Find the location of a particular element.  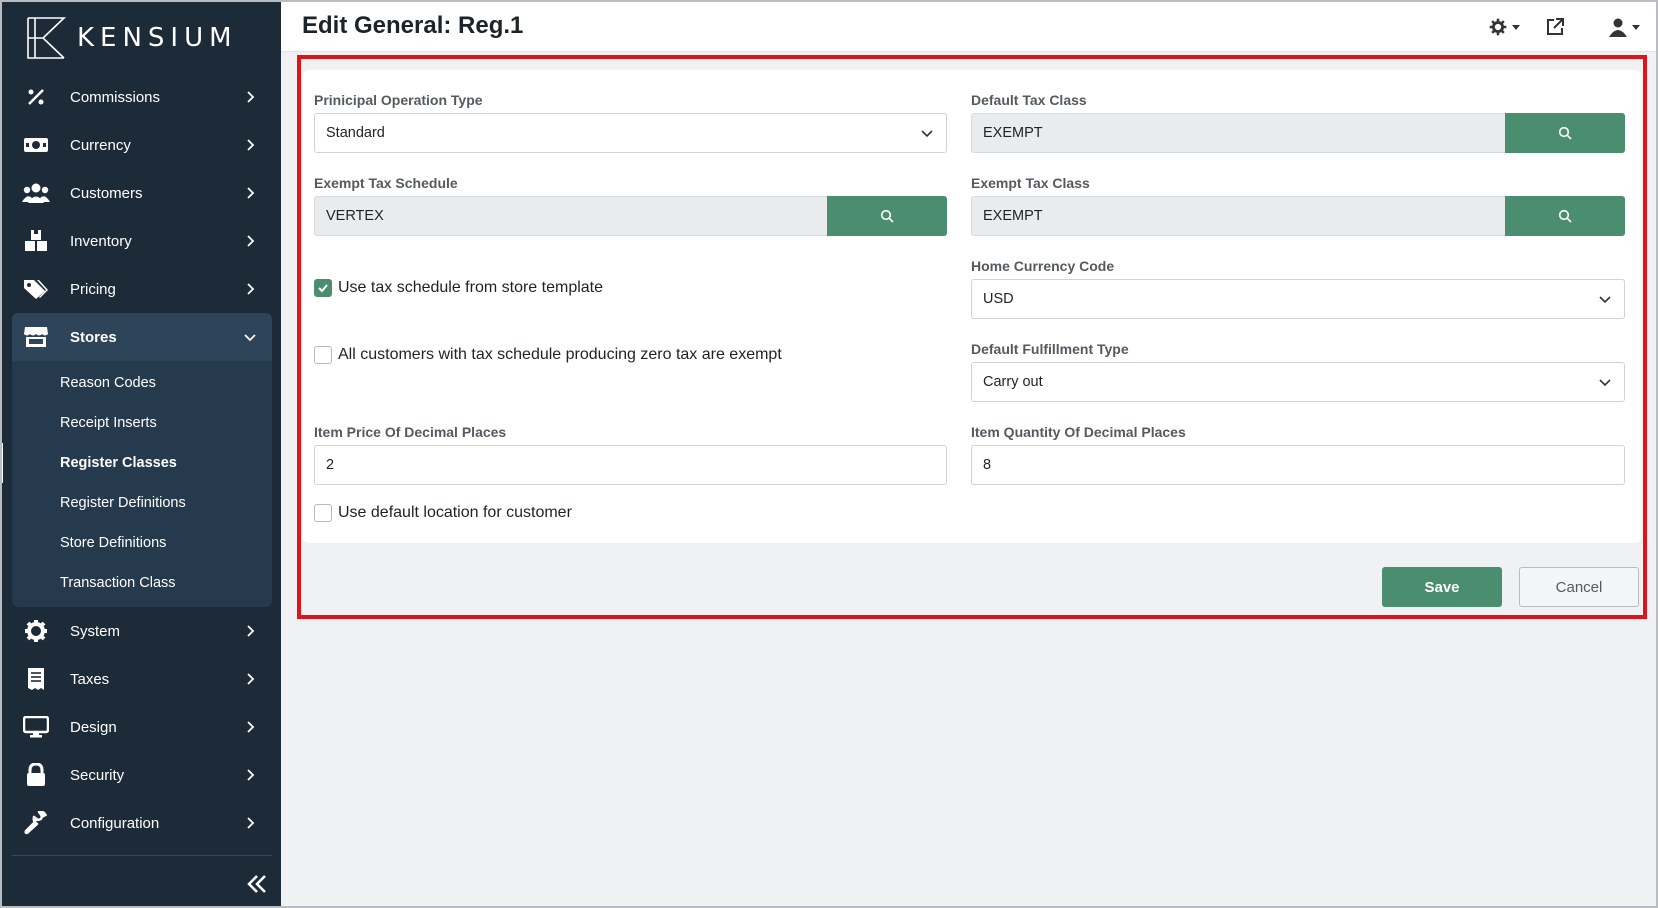

percent-icon is located at coordinates (36, 97).